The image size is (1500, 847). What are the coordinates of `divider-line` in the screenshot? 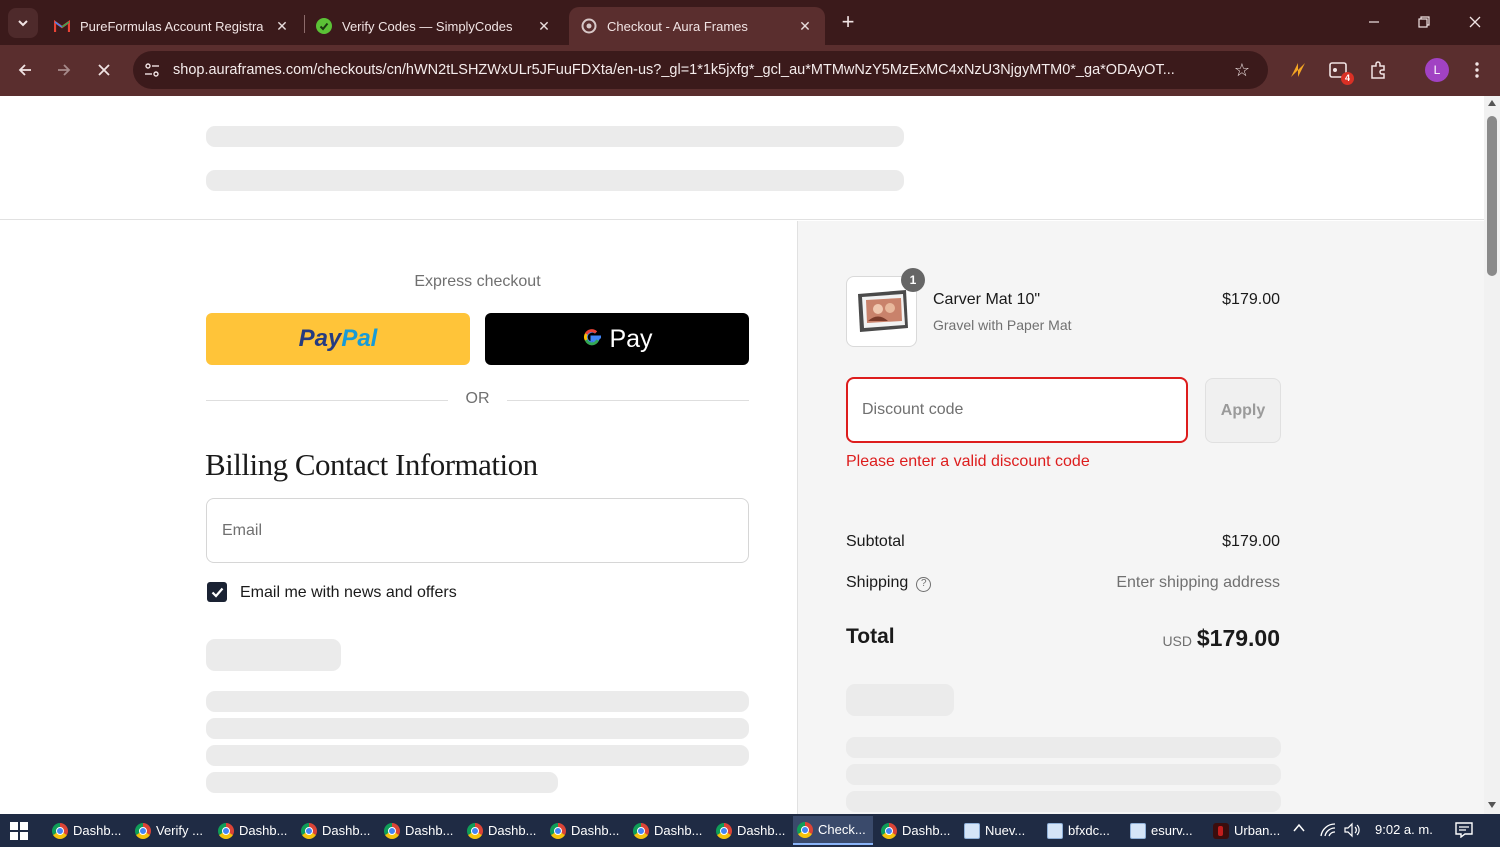 It's located at (628, 400).